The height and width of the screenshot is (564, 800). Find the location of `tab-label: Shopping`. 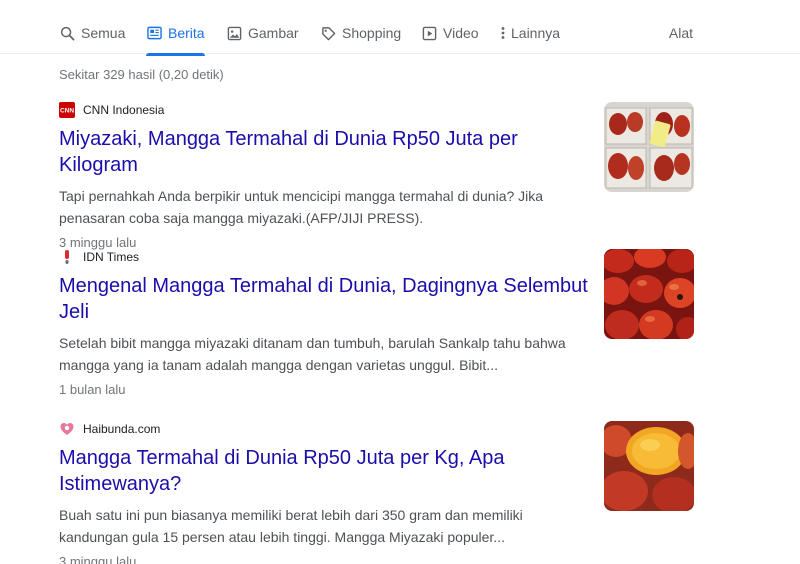

tab-label: Shopping is located at coordinates (372, 33).